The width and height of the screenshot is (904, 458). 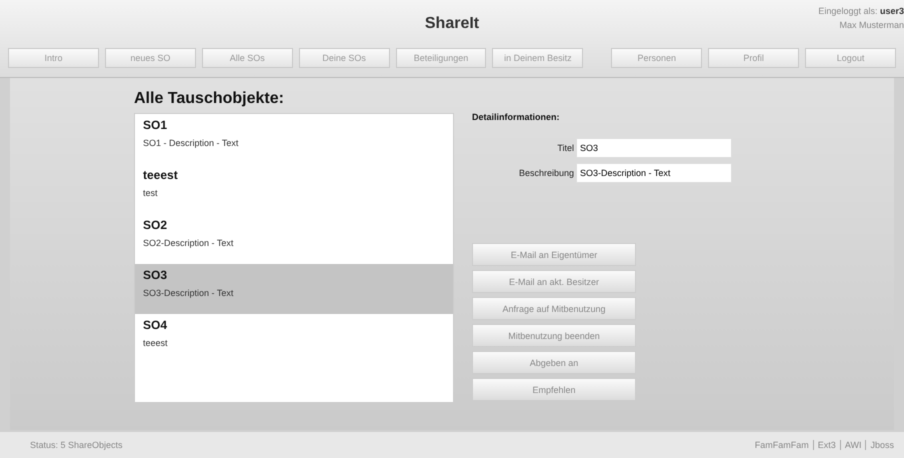 What do you see at coordinates (155, 275) in the screenshot?
I see `item-title: SO3` at bounding box center [155, 275].